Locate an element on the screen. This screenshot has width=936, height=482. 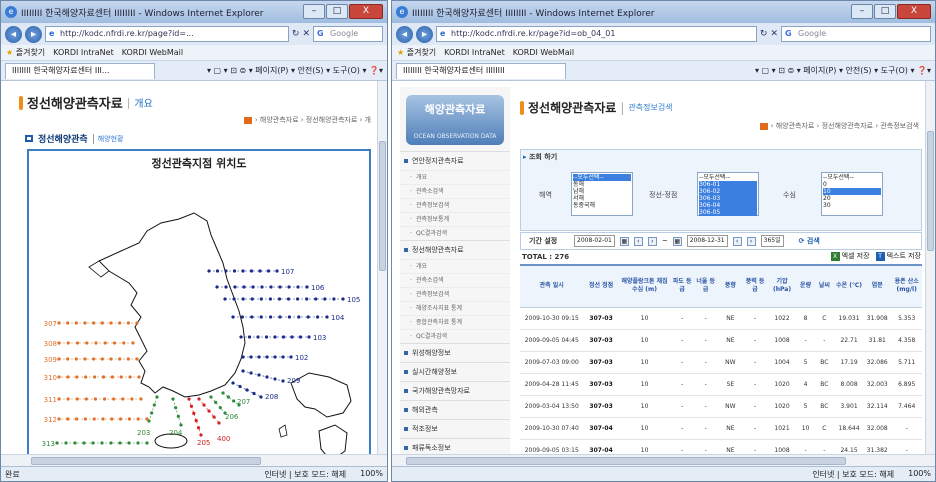
sea-select: --모두선택-- 동해 남해 서해 동중국해 is located at coordinates (602, 194).